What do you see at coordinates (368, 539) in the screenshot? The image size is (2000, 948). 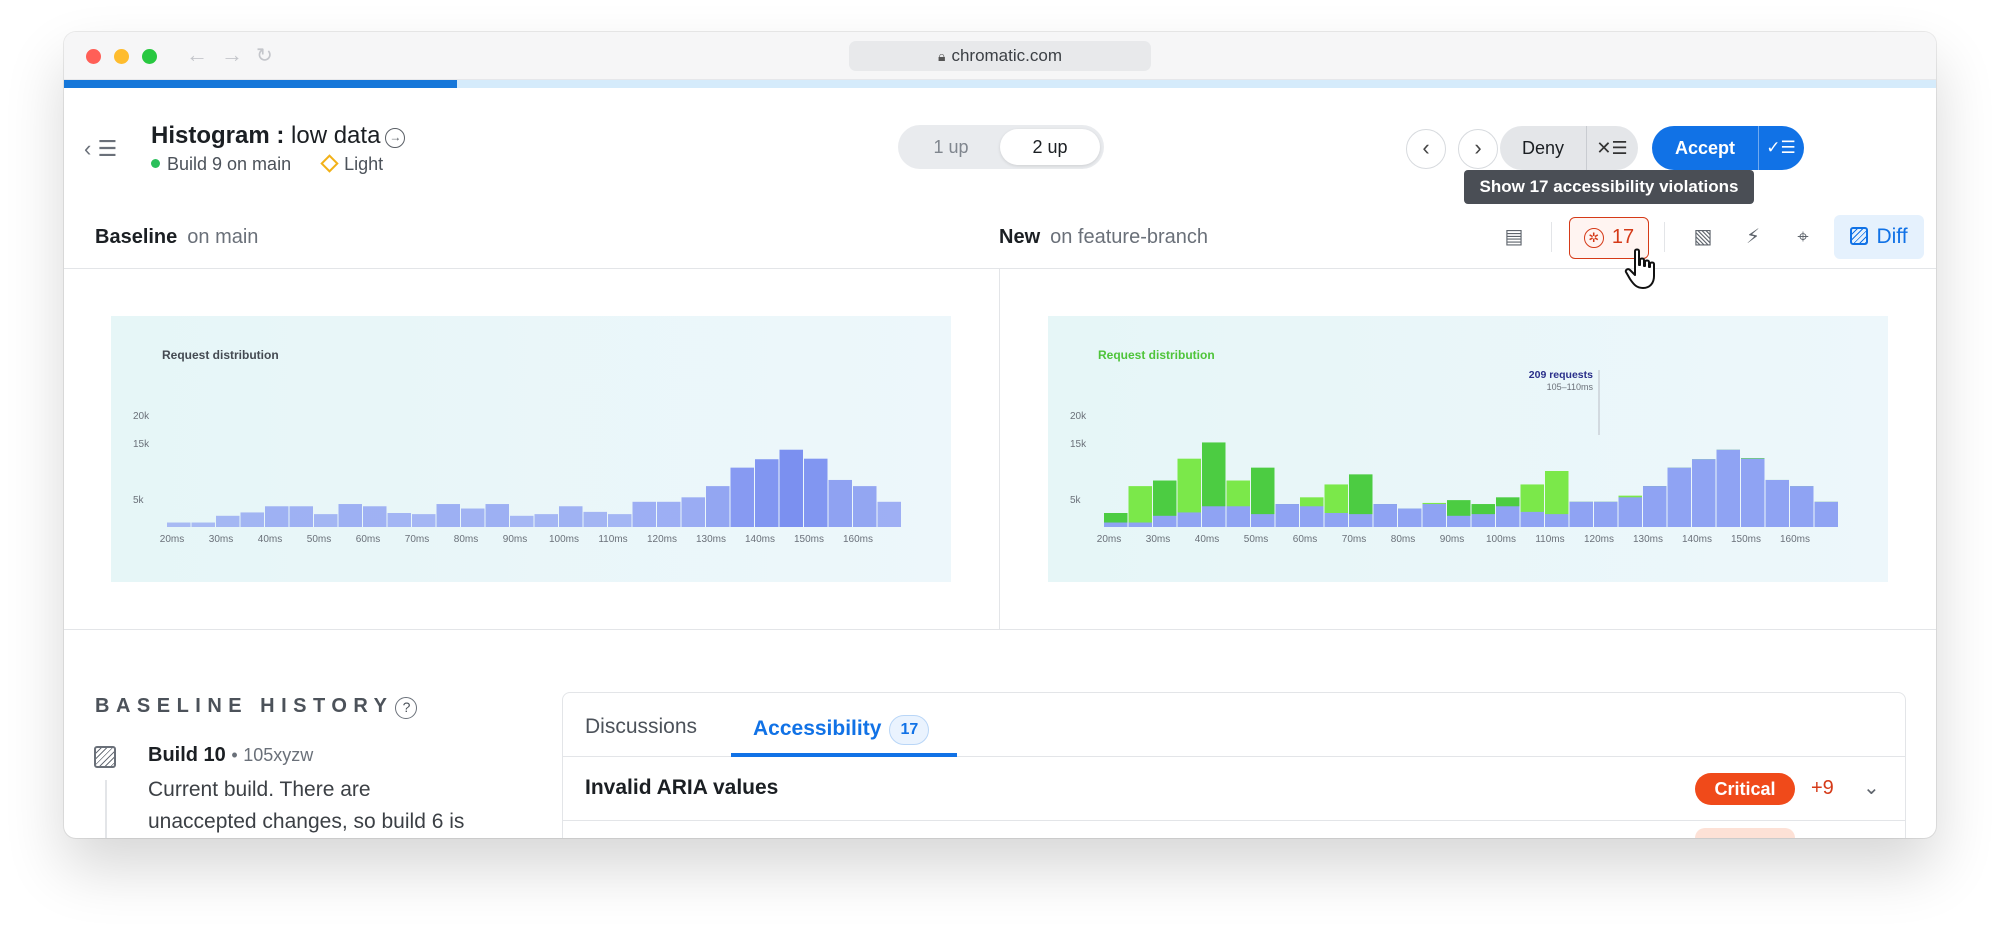 I see `x-tick-label: 60ms` at bounding box center [368, 539].